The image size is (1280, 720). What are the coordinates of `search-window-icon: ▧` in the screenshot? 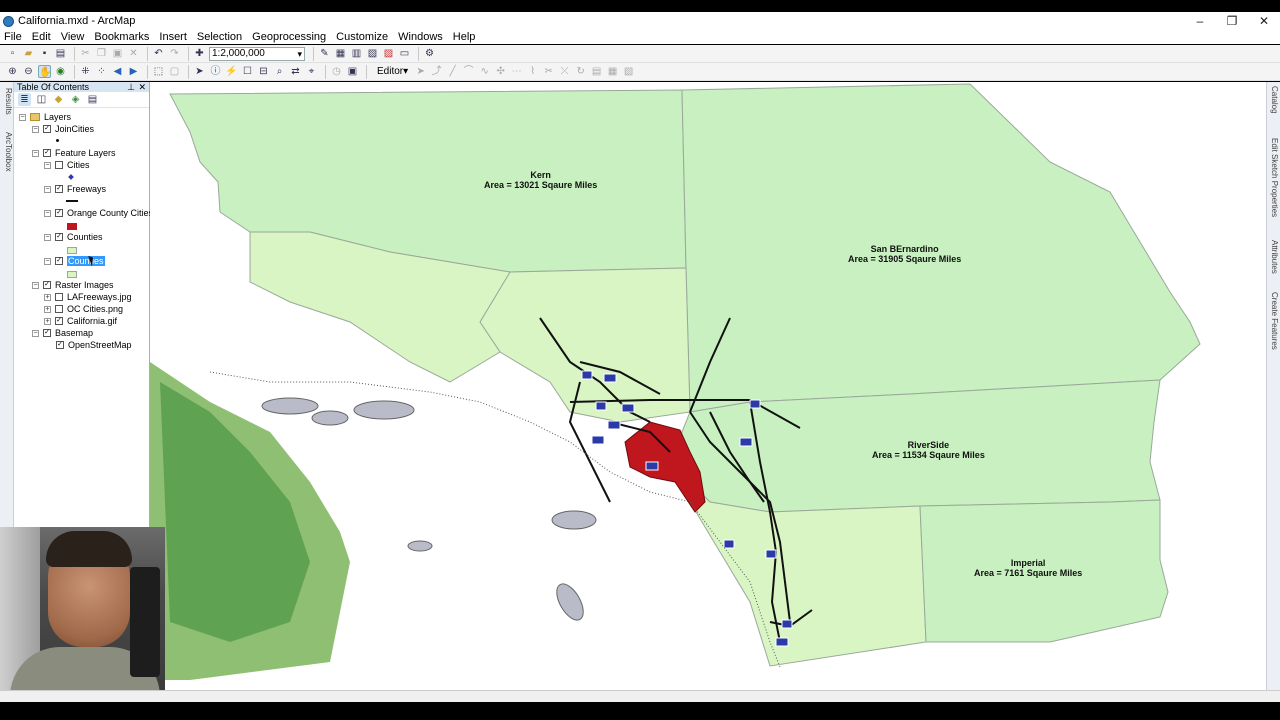 It's located at (372, 53).